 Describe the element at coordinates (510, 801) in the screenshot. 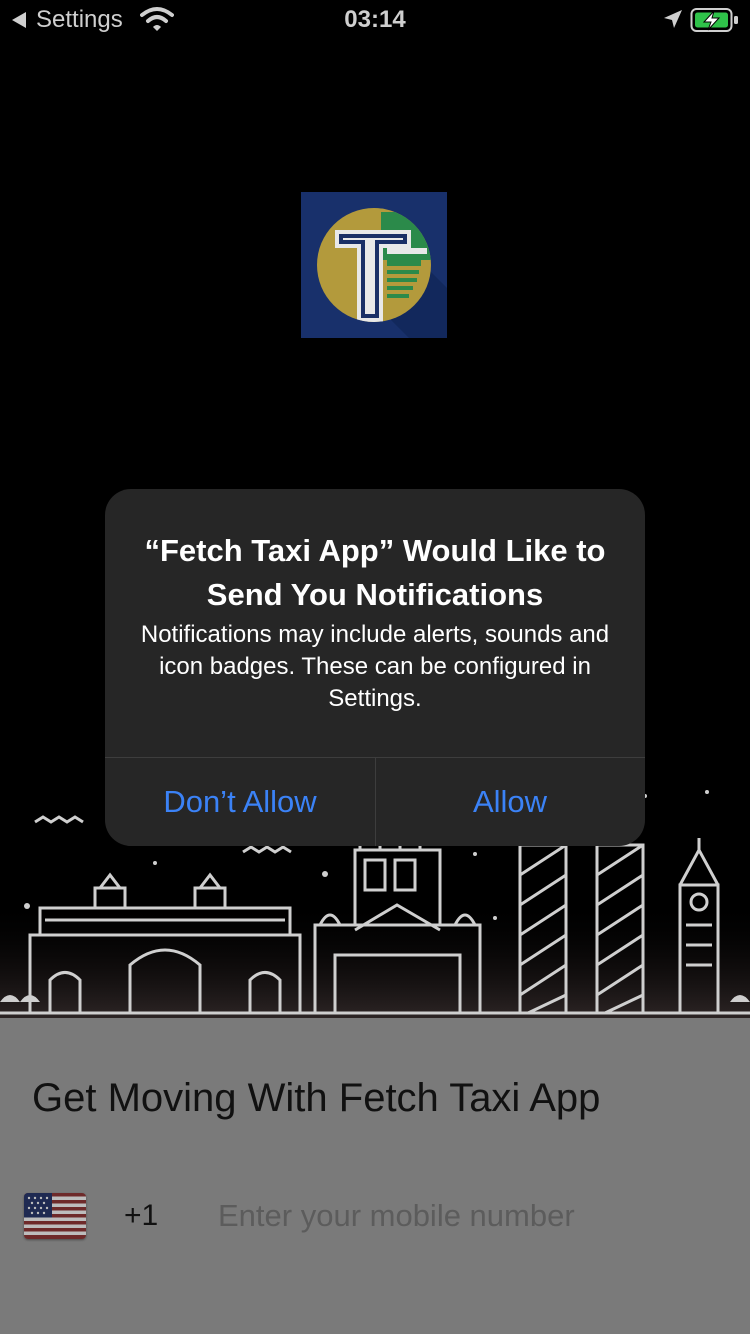

I see `allow-button: Allow` at that location.